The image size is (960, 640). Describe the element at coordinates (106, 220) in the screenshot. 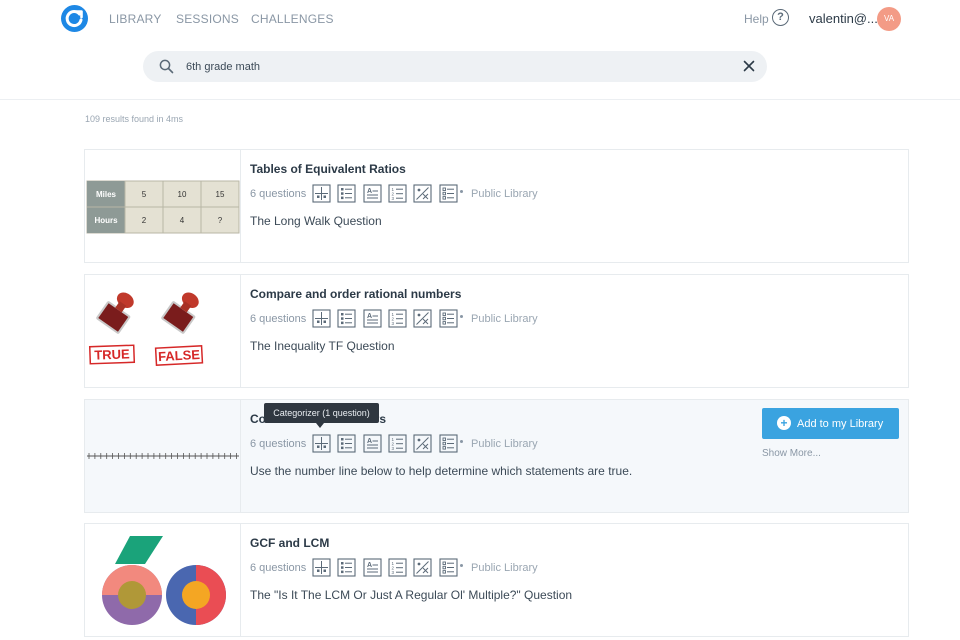

I see `ratio-row-header-hours: Hours` at that location.